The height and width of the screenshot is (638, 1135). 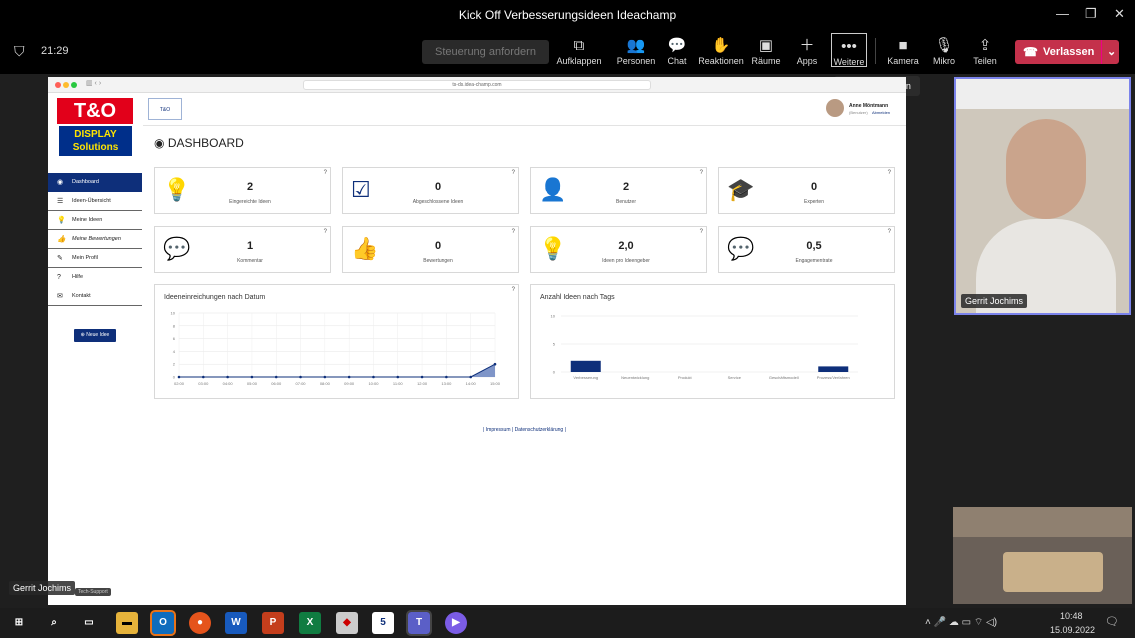 What do you see at coordinates (60, 201) in the screenshot?
I see `list-icon: ☰` at bounding box center [60, 201].